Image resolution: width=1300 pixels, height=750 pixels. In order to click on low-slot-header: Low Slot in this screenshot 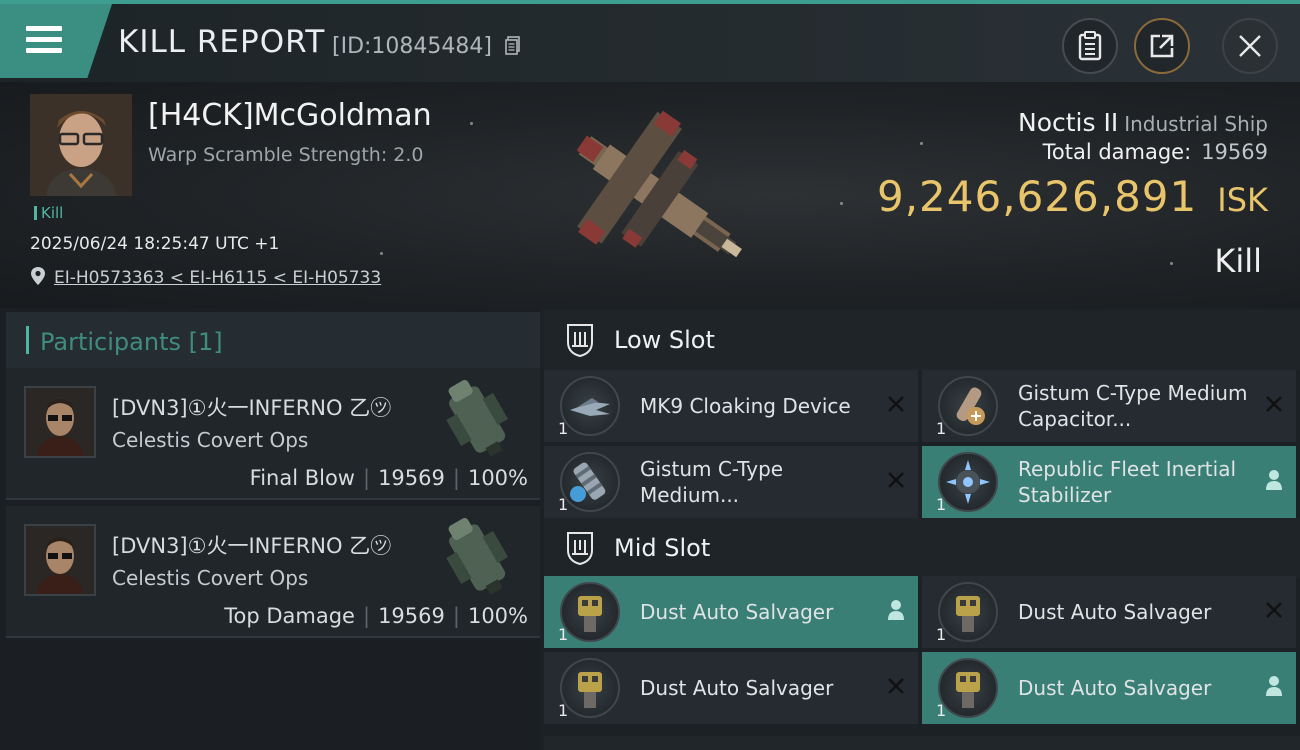, I will do `click(922, 340)`.